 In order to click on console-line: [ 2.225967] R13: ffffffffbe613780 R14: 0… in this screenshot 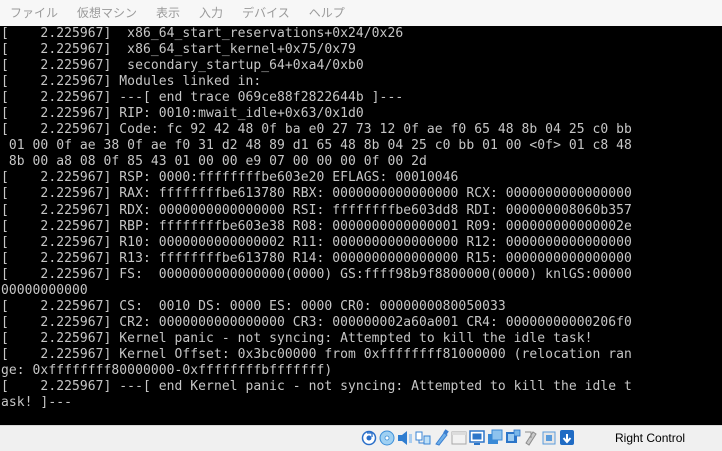, I will do `click(316, 258)`.